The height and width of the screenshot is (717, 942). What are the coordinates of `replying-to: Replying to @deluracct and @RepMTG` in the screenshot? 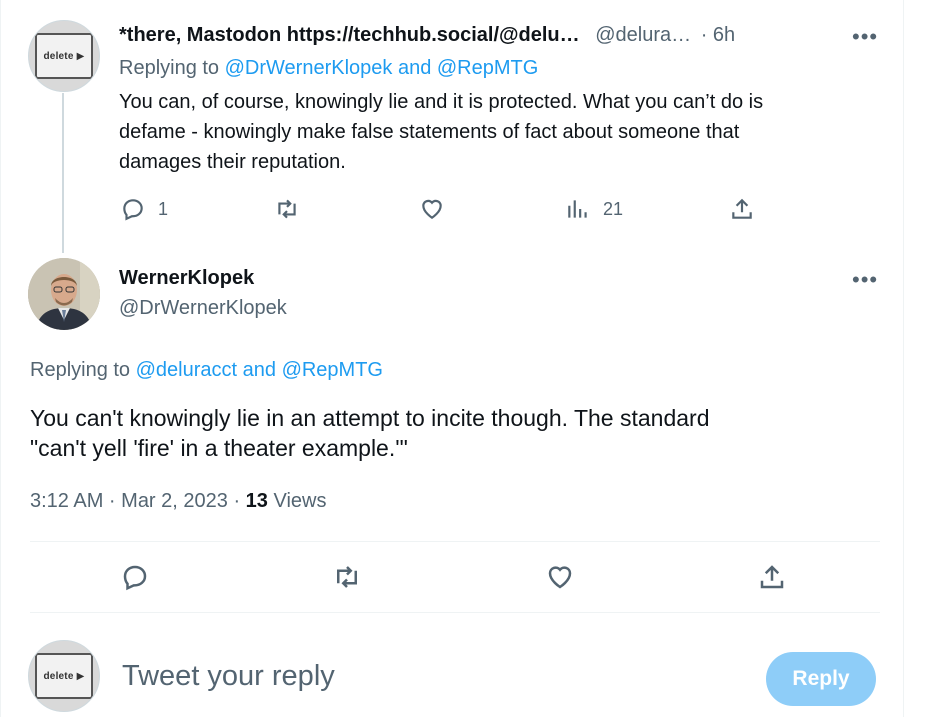 It's located at (206, 370).